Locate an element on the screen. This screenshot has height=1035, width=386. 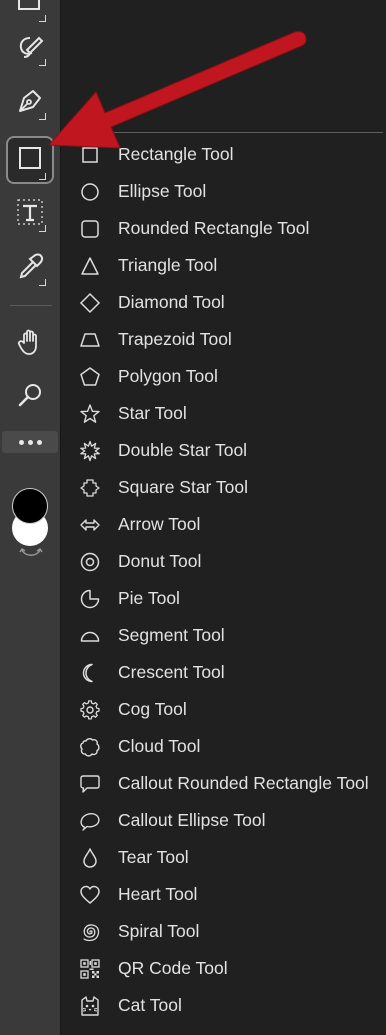
menu-item-cog-tool: Cog Tool is located at coordinates (223, 709).